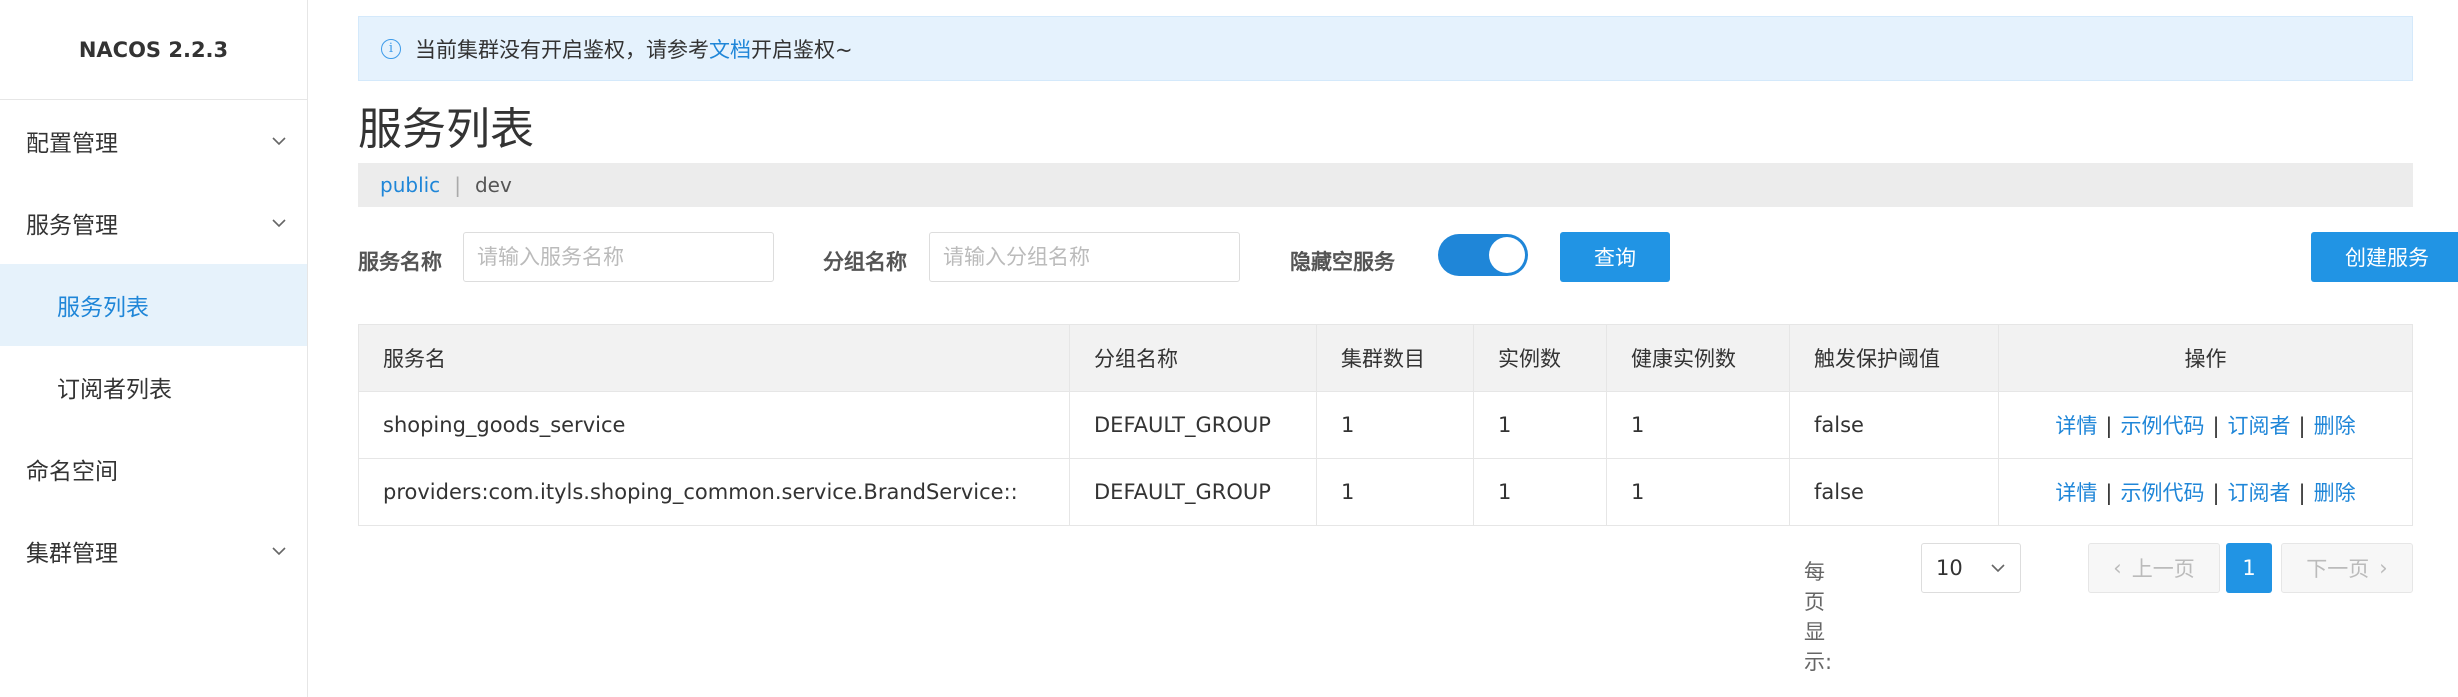 This screenshot has height=697, width=2458. What do you see at coordinates (1342, 262) in the screenshot?
I see `hide-empty-label: 隐藏空服务` at bounding box center [1342, 262].